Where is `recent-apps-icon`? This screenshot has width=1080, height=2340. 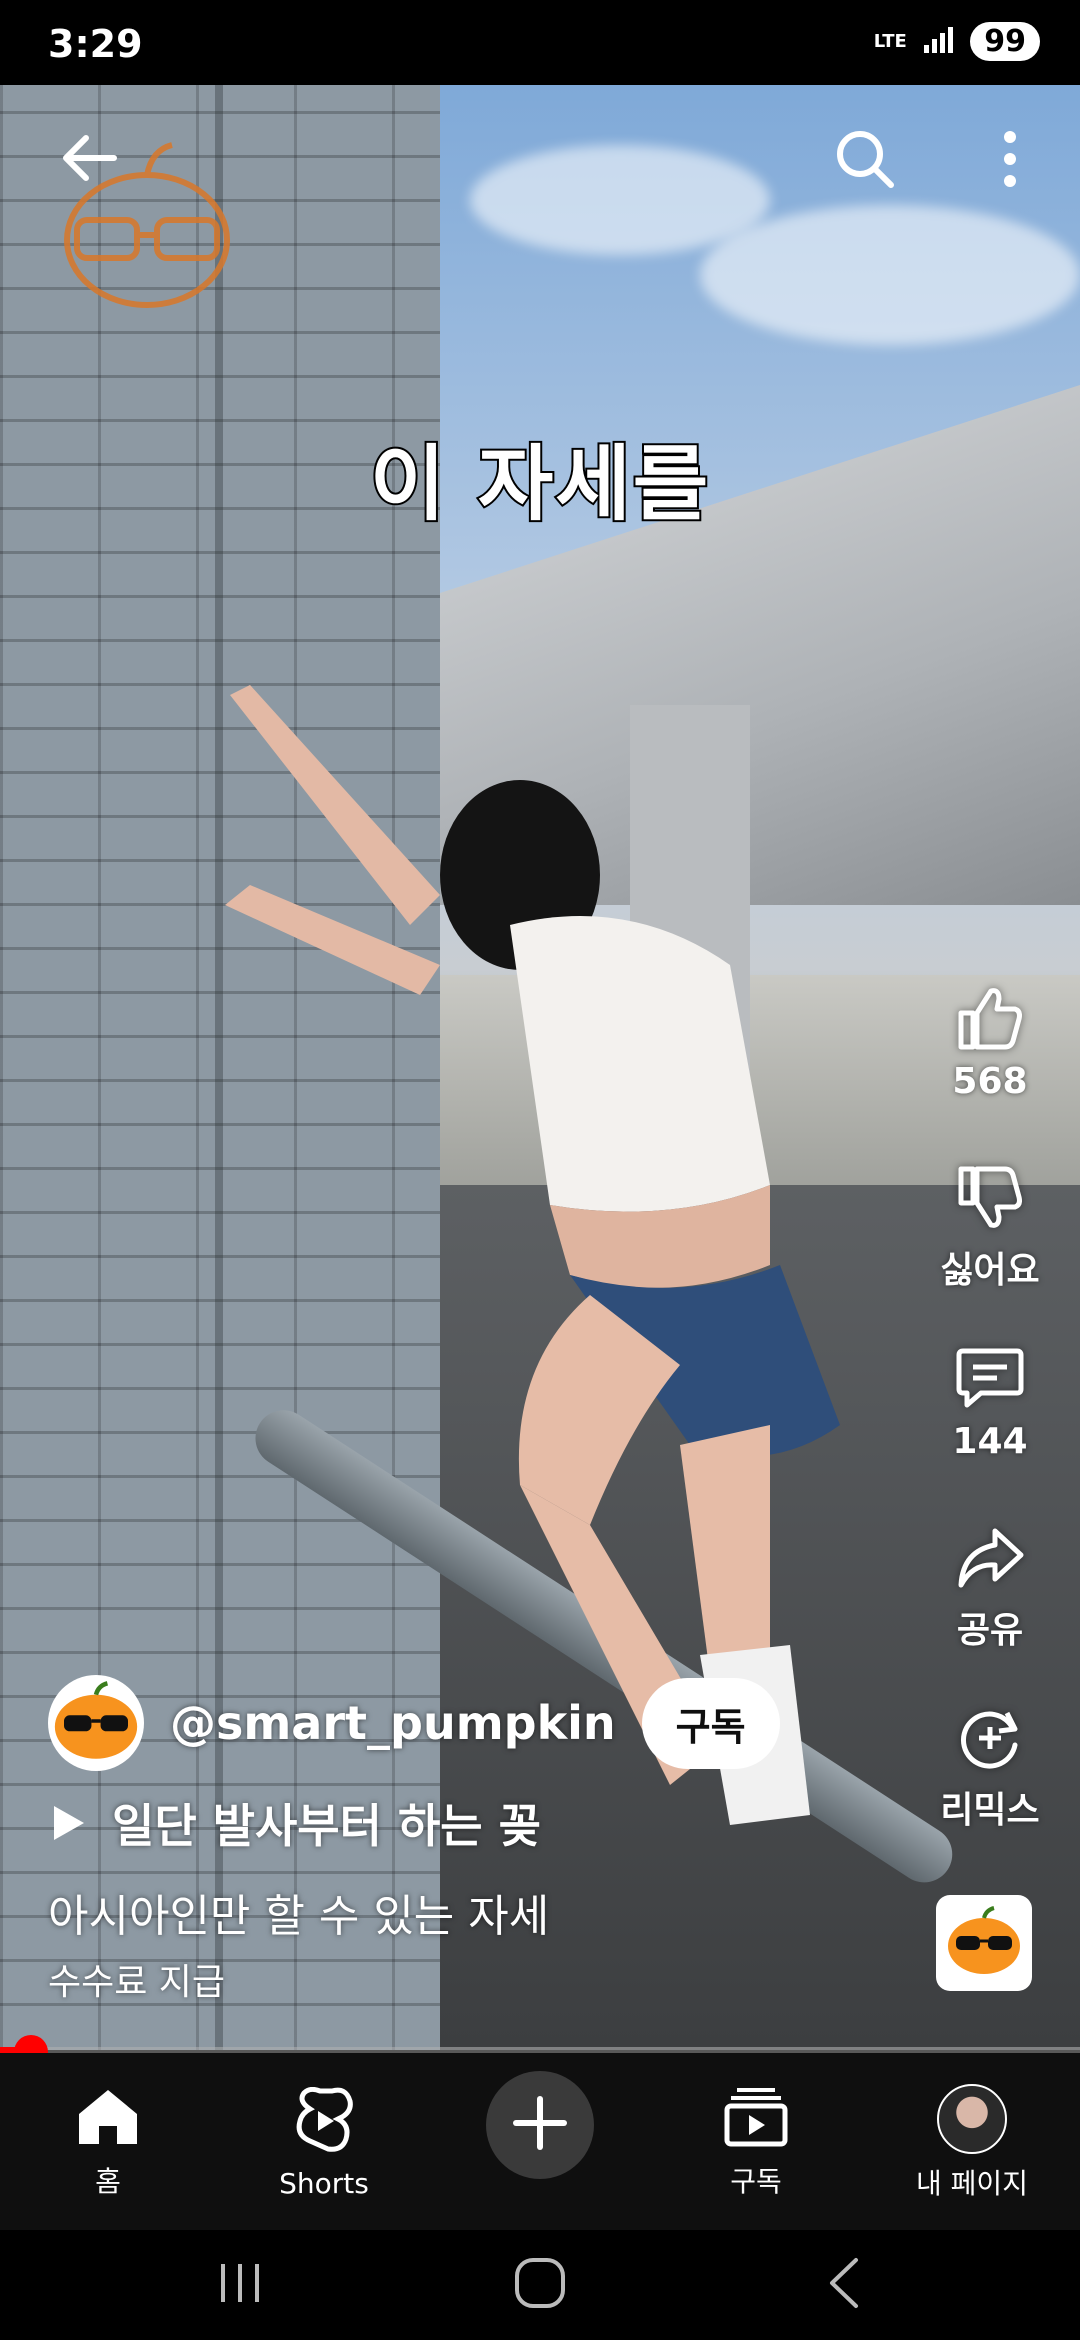 recent-apps-icon is located at coordinates (240, 2285).